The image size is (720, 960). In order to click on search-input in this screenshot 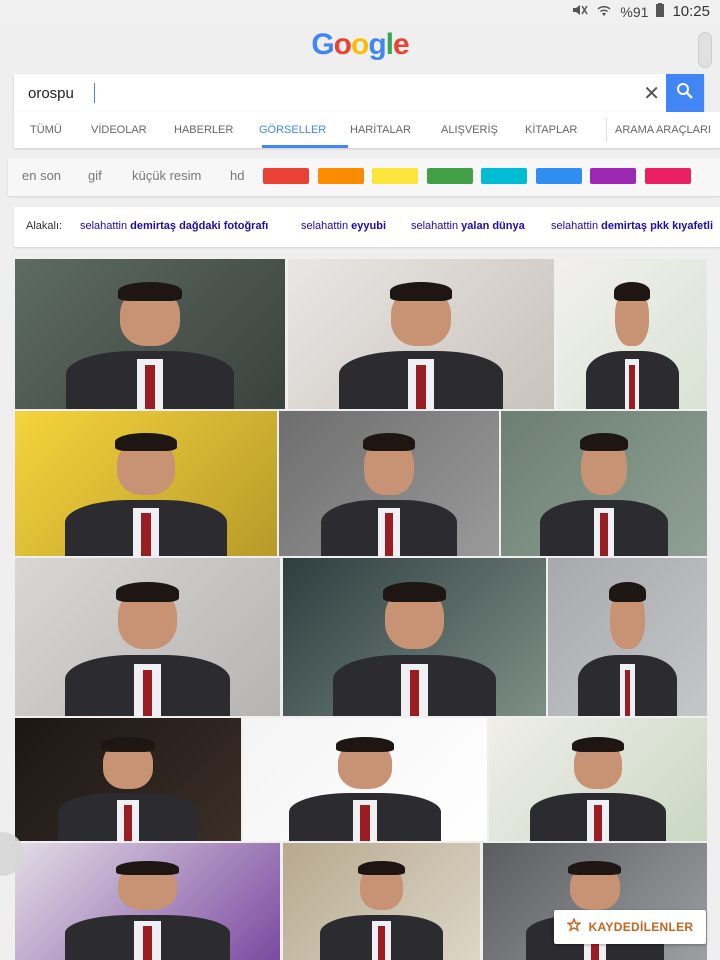, I will do `click(308, 93)`.